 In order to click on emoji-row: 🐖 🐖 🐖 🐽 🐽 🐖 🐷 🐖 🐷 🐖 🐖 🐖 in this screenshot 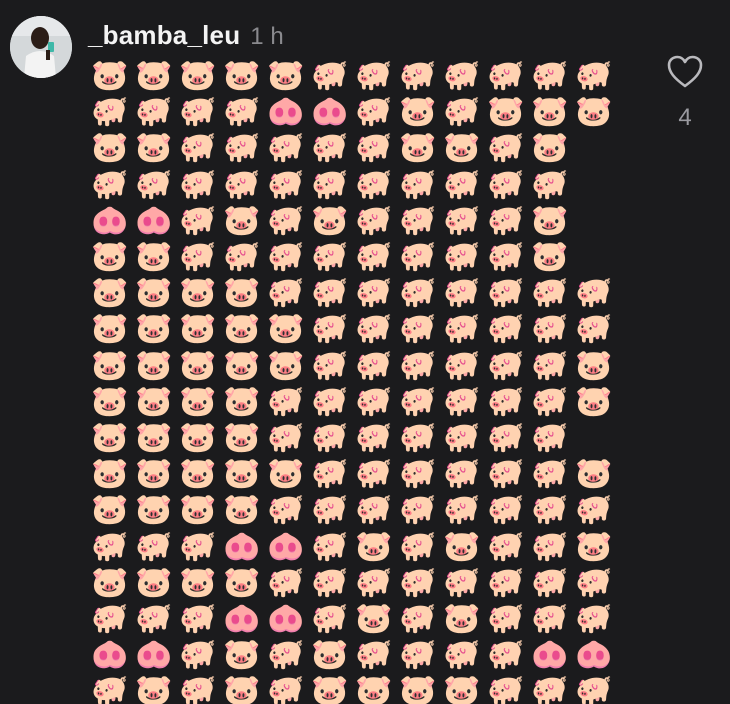, I will do `click(358, 619)`.